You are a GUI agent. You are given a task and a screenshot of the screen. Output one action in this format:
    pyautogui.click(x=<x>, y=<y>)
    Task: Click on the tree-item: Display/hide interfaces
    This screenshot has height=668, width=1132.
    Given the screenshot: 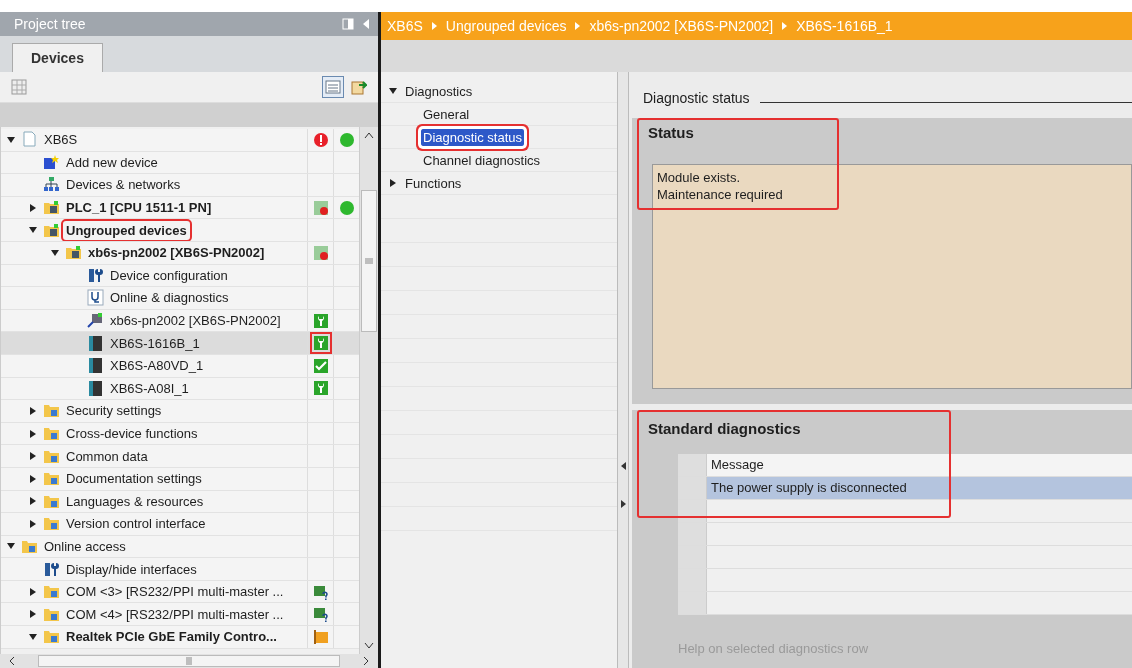 What is the action you would take?
    pyautogui.click(x=180, y=569)
    